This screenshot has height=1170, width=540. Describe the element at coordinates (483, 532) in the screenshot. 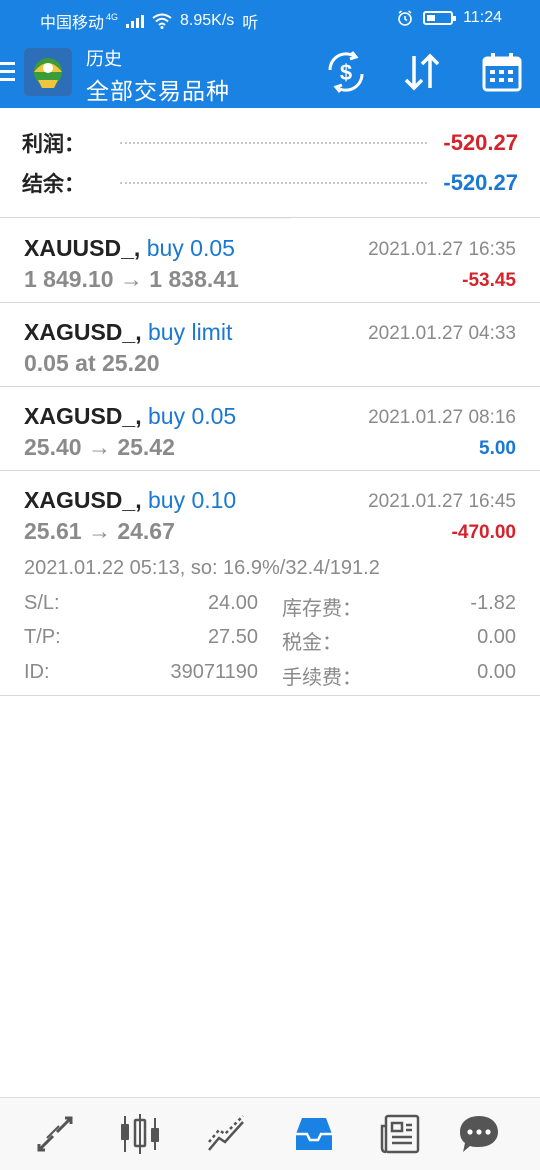

I see `order-profit: -470.00` at that location.